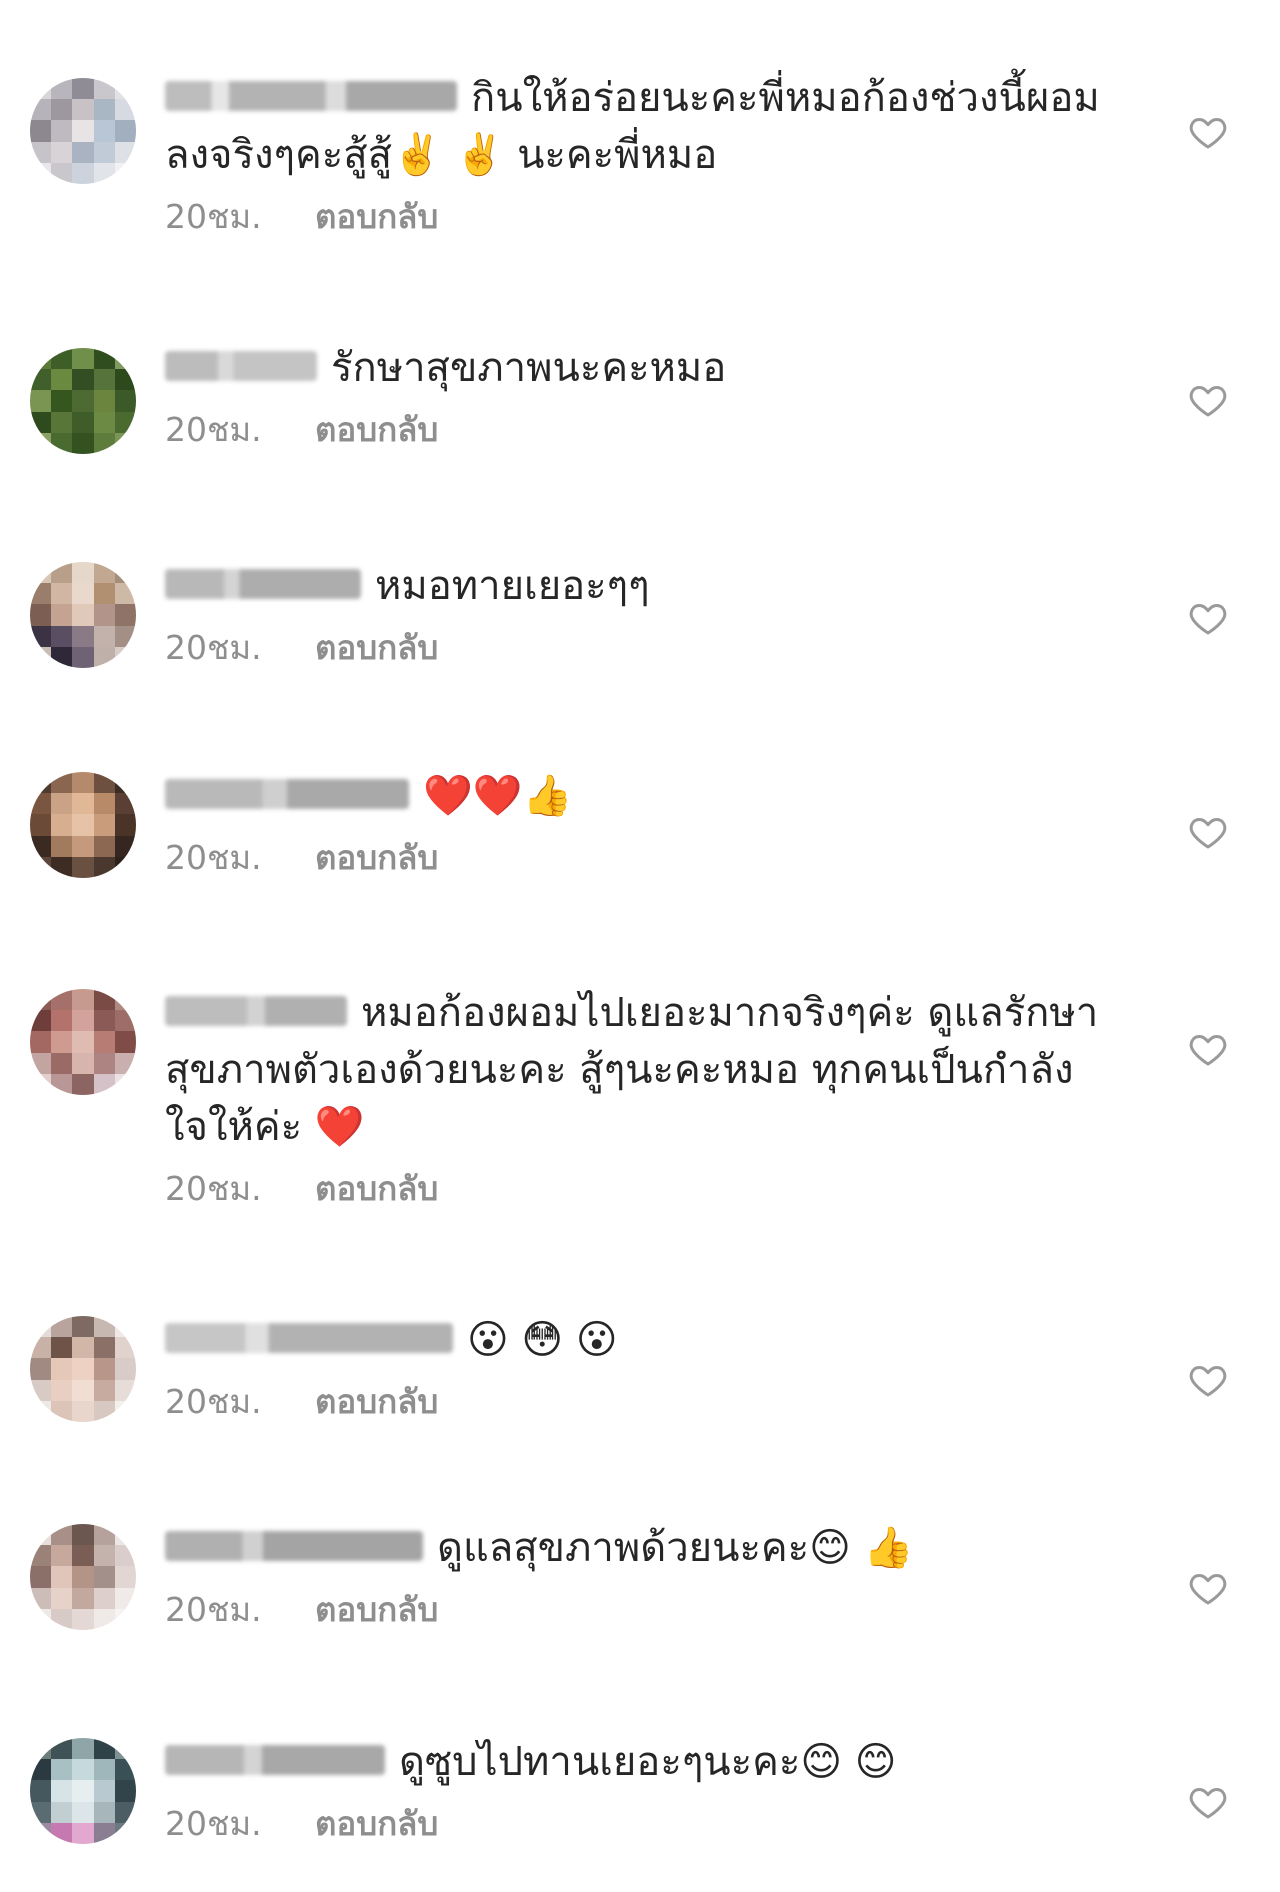 This screenshot has width=1280, height=1892. I want to click on comment-text: ❤️❤️👍, so click(498, 796).